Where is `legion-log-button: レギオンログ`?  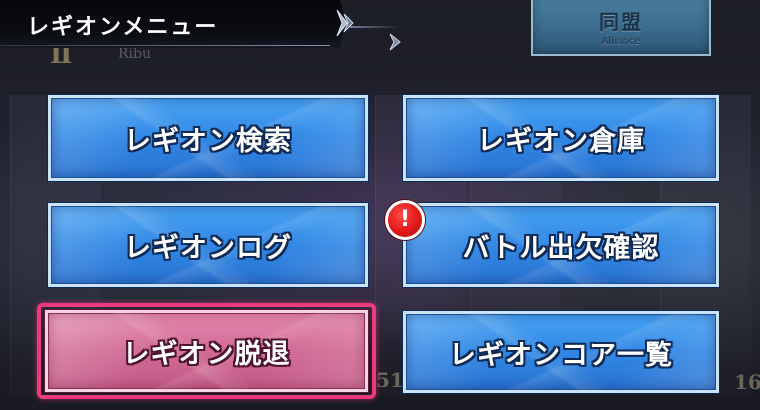
legion-log-button: レギオンログ is located at coordinates (208, 245).